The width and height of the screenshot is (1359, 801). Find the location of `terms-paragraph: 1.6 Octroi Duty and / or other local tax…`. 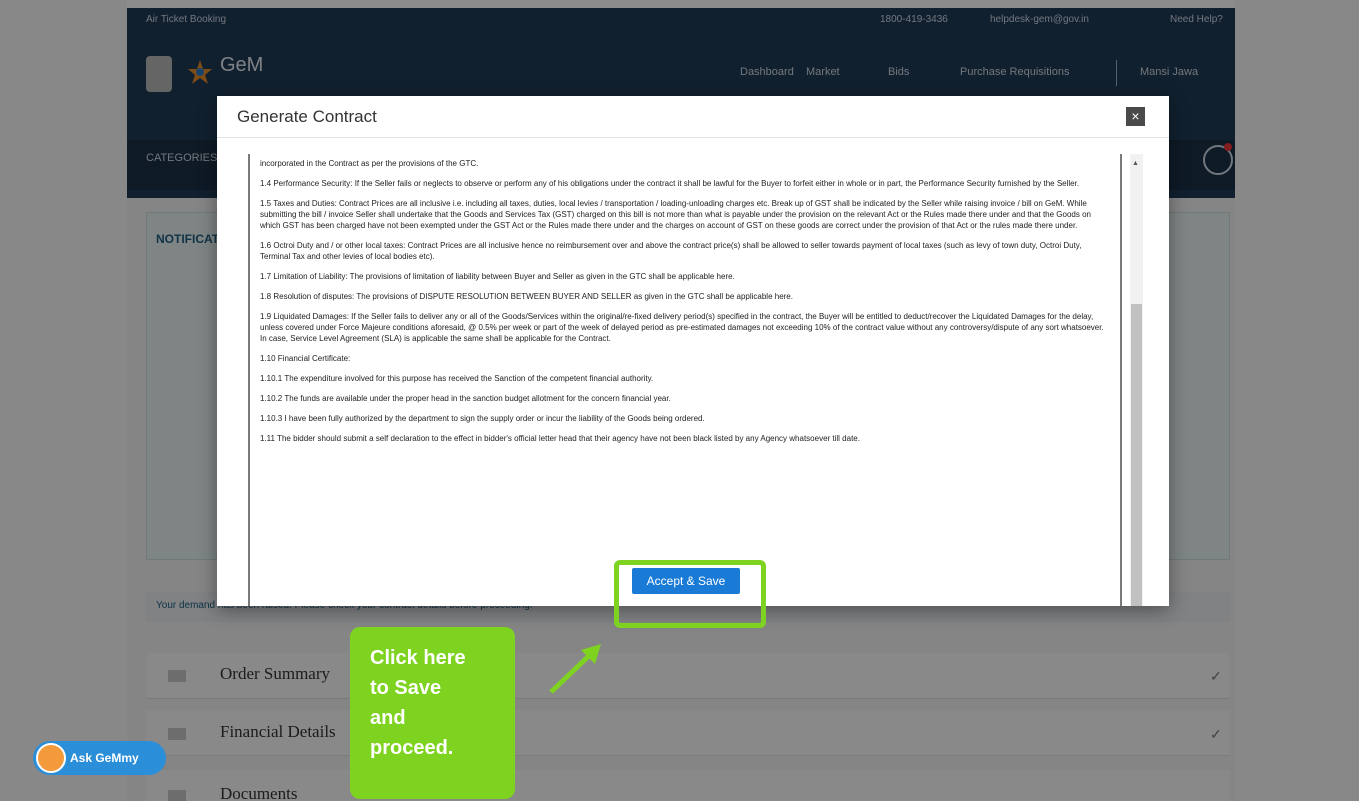

terms-paragraph: 1.6 Octroi Duty and / or other local tax… is located at coordinates (671, 251).